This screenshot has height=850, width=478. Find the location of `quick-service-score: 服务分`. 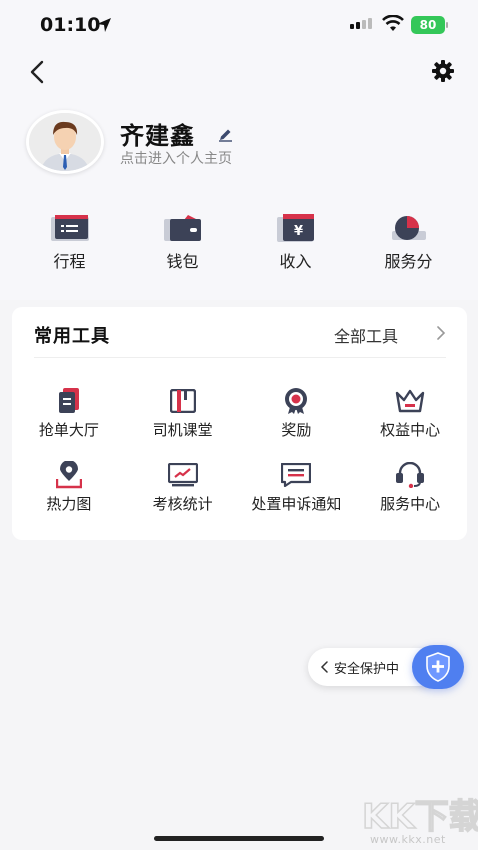

quick-service-score: 服务分 is located at coordinates (408, 247).